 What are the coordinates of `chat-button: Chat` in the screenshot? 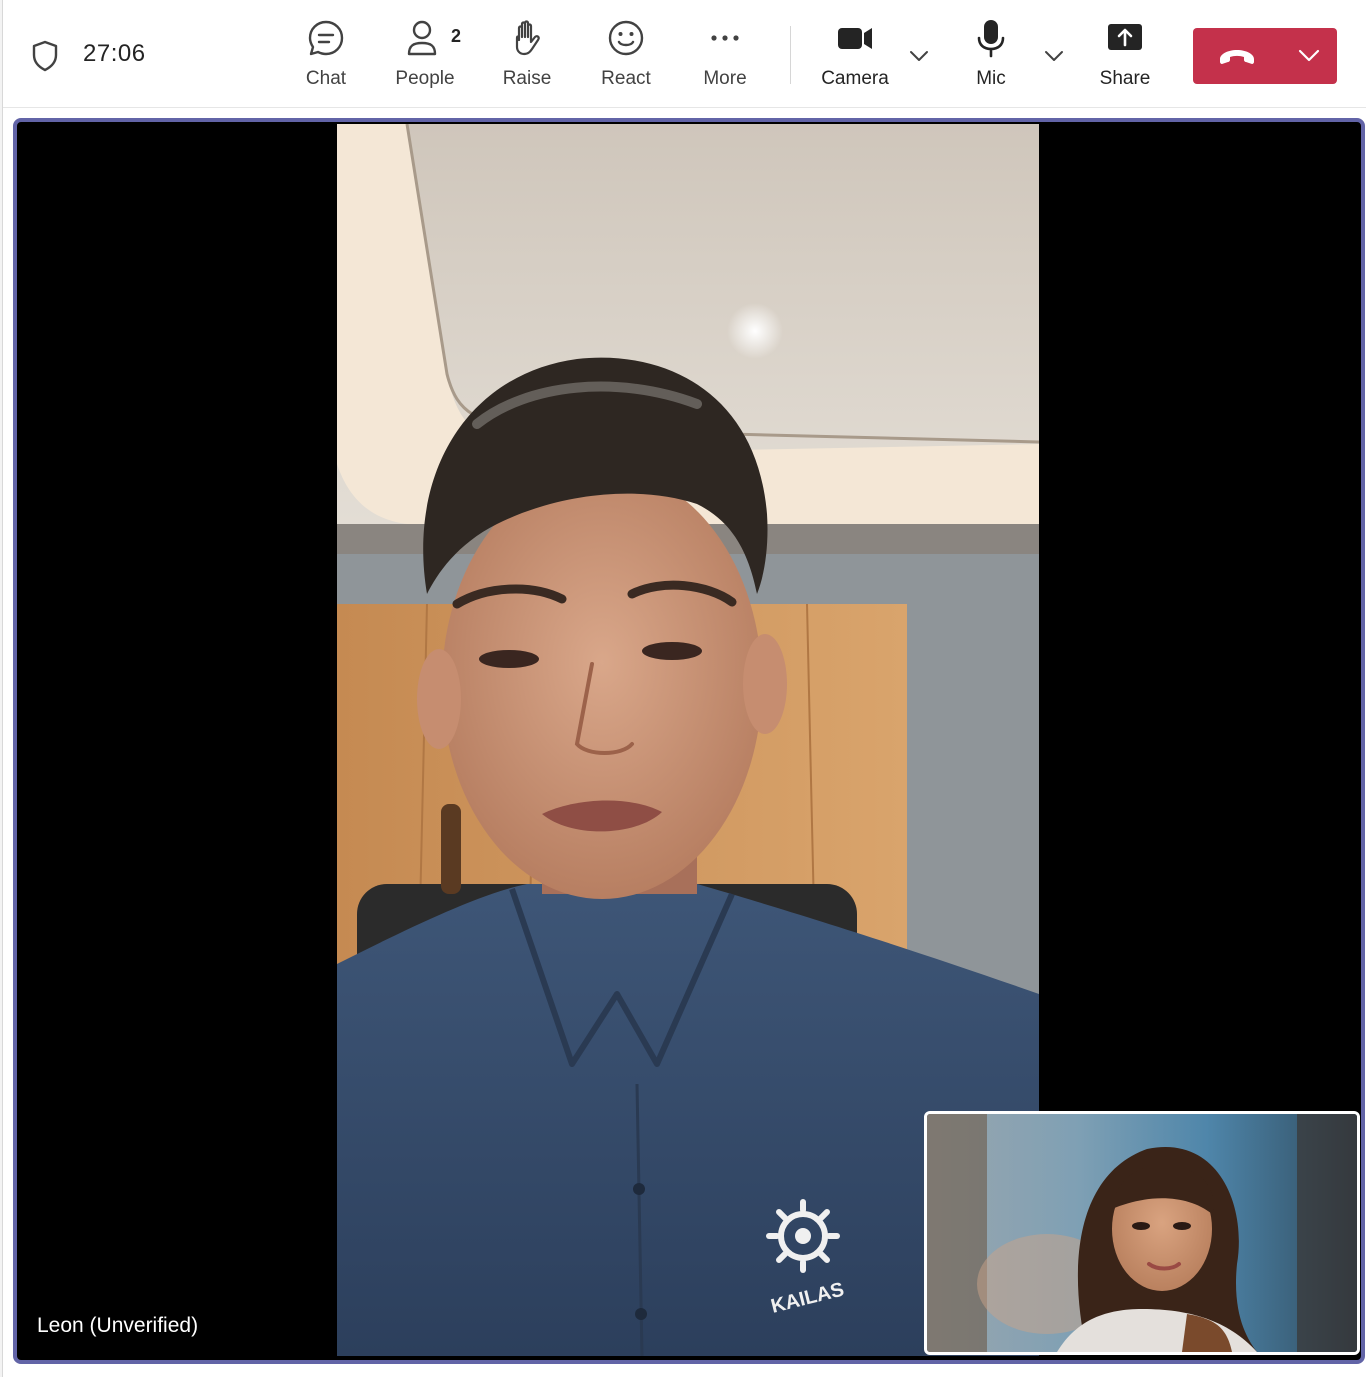 It's located at (326, 58).